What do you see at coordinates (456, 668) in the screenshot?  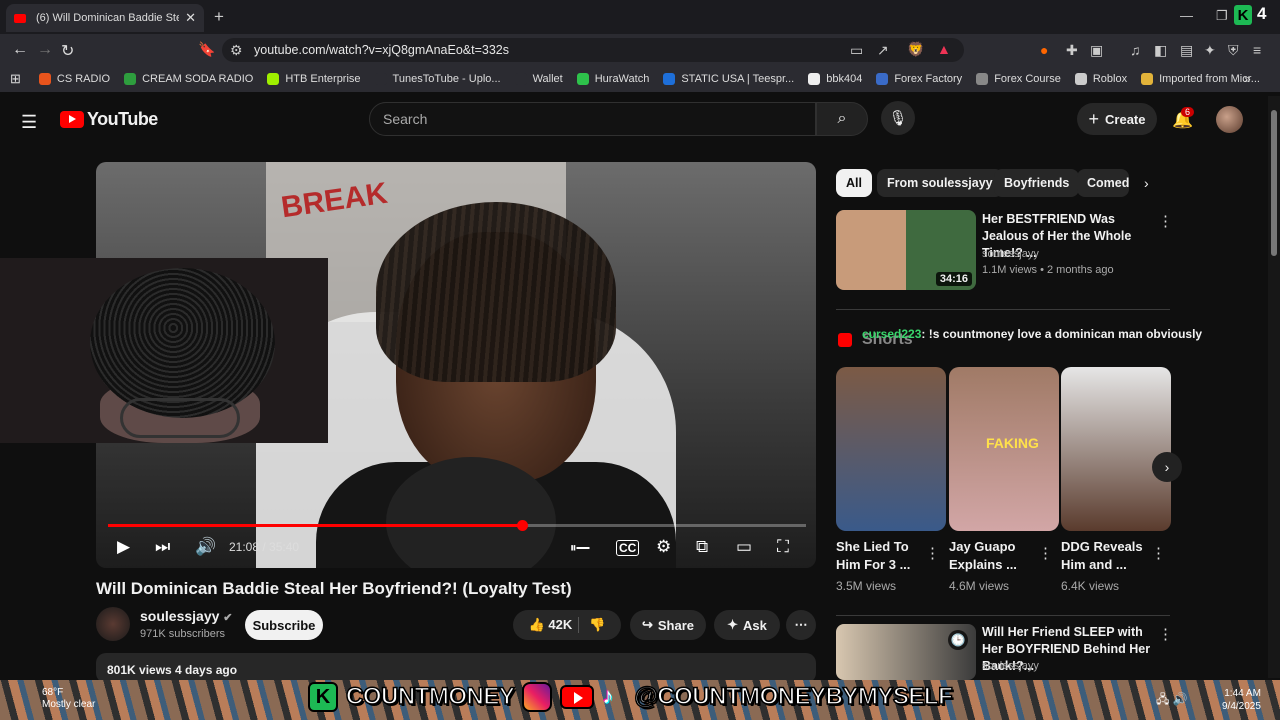 I see `description-box: 801K views 4 days ago` at bounding box center [456, 668].